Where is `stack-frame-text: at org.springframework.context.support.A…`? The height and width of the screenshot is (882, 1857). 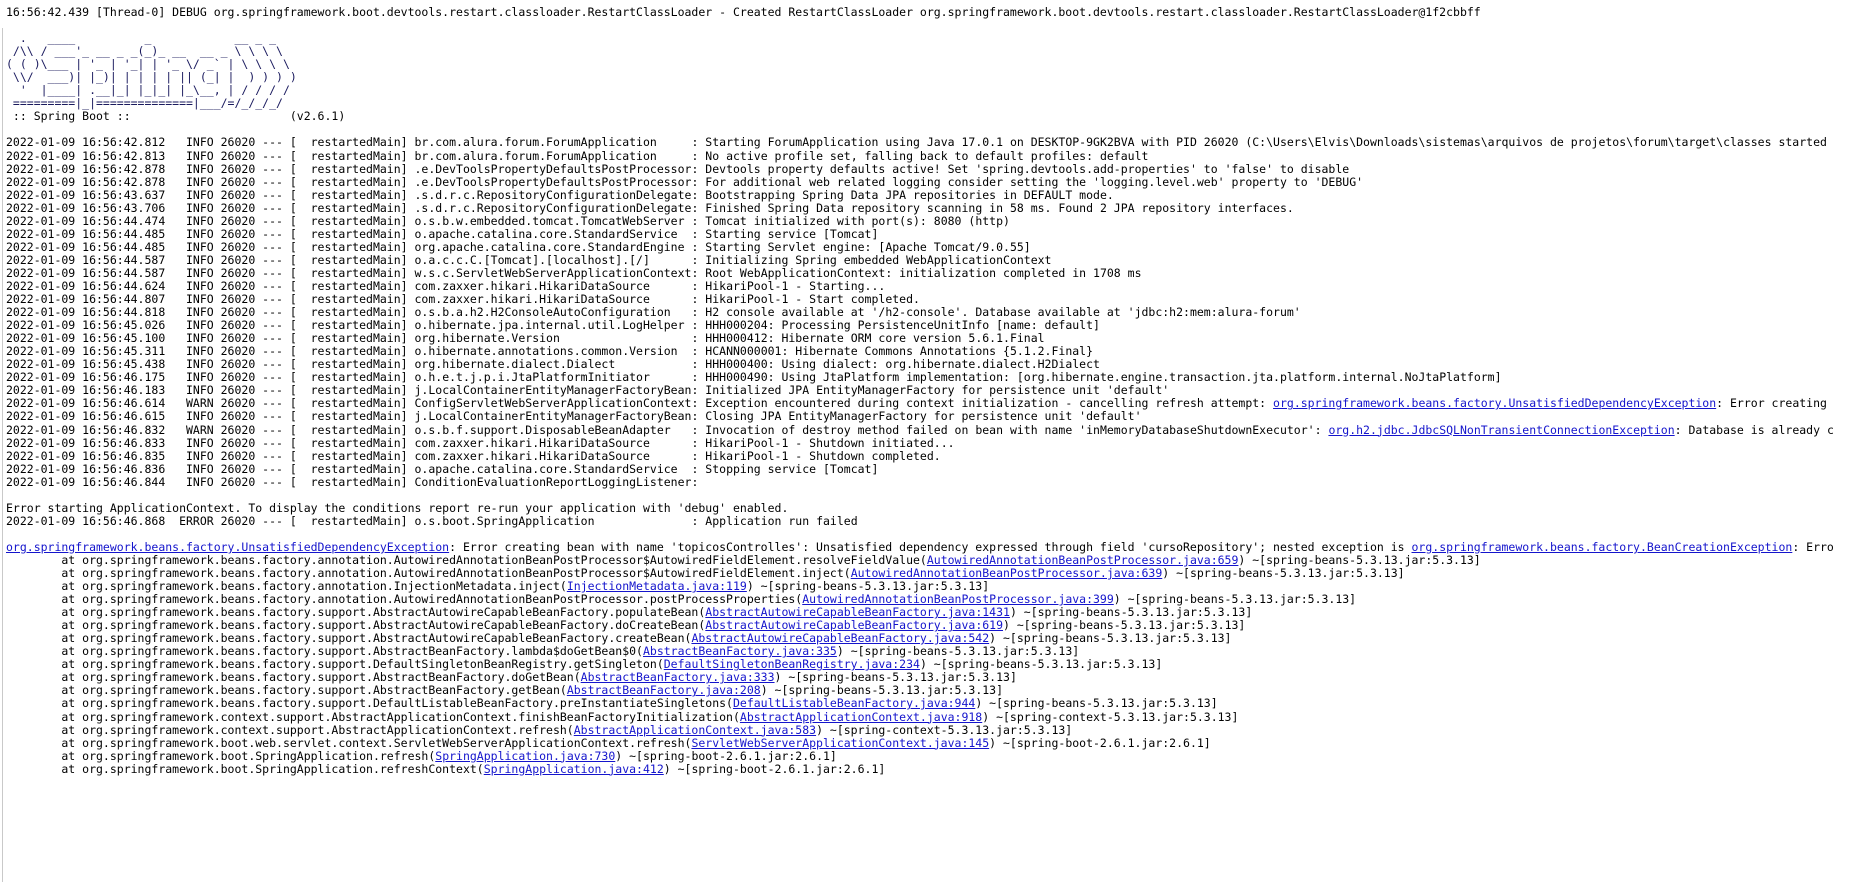
stack-frame-text: at org.springframework.context.support.A… is located at coordinates (290, 729).